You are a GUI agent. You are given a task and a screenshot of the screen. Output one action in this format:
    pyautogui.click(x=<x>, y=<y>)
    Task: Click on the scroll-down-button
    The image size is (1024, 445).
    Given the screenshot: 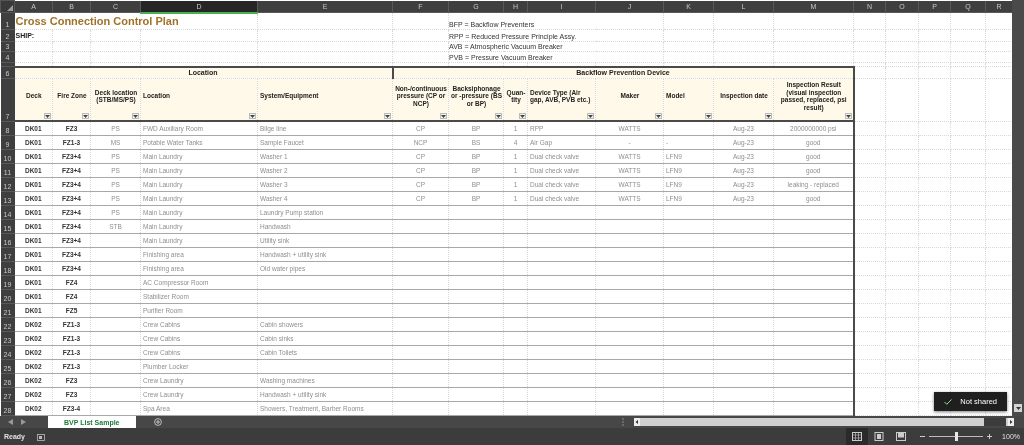 What is the action you would take?
    pyautogui.click(x=1018, y=408)
    